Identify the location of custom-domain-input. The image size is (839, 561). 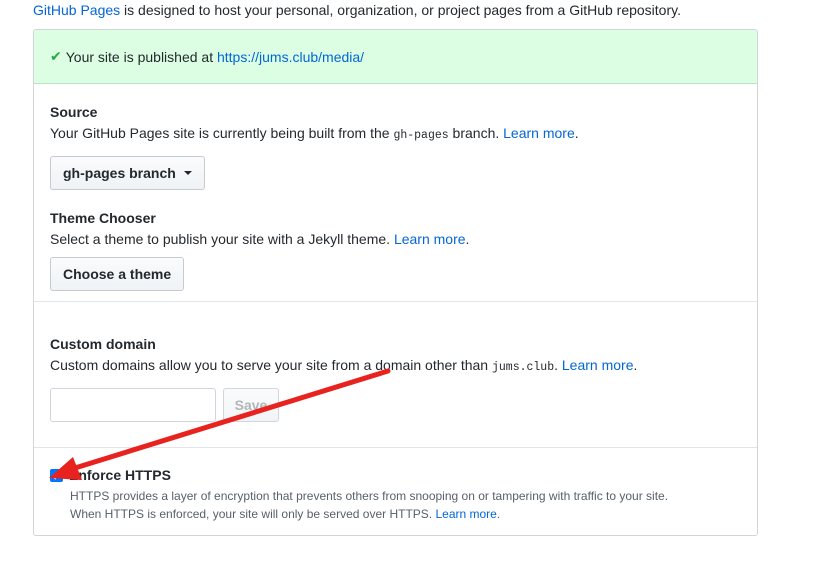
(133, 405).